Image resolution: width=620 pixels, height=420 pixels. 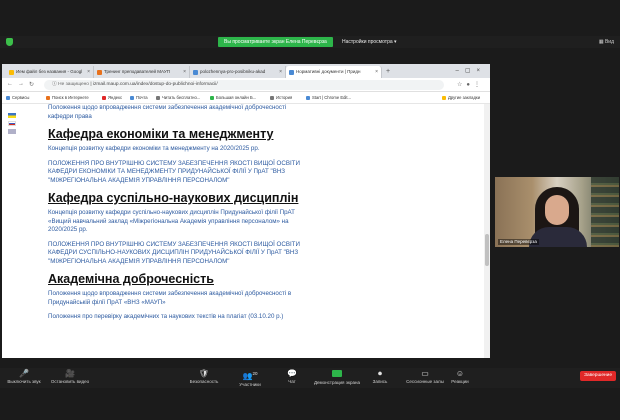 I want to click on reload-icon: ↻, so click(x=31, y=84).